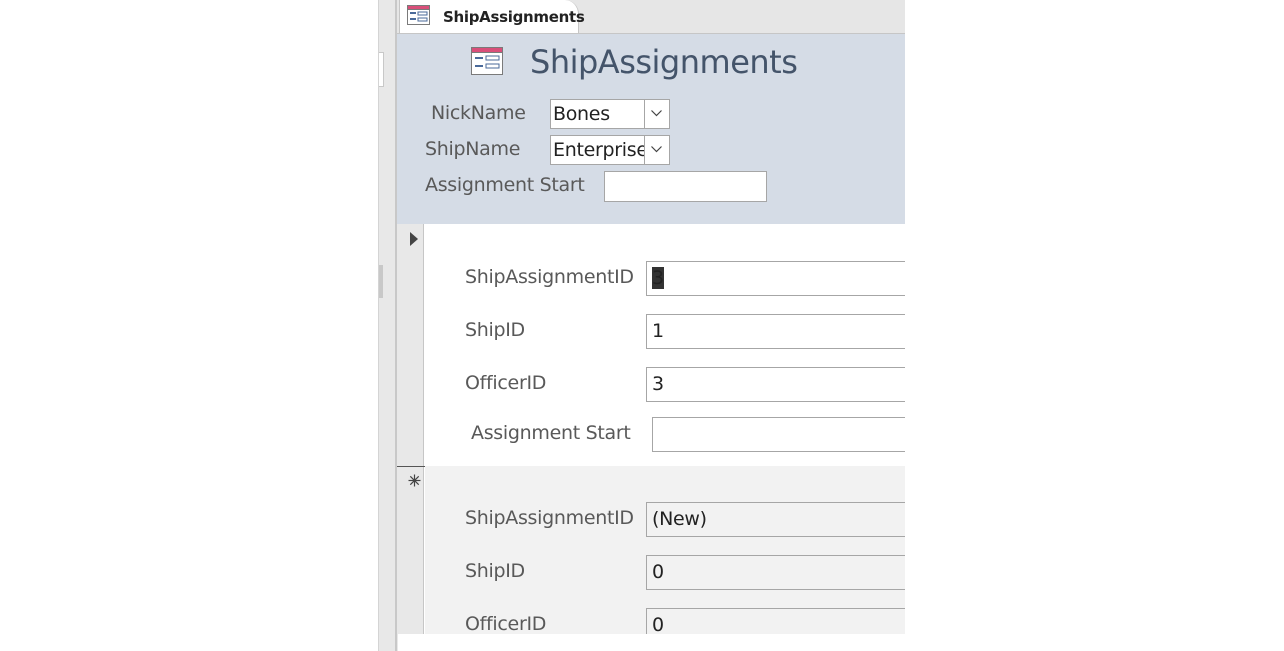  I want to click on shipname-dropdown-button, so click(656, 150).